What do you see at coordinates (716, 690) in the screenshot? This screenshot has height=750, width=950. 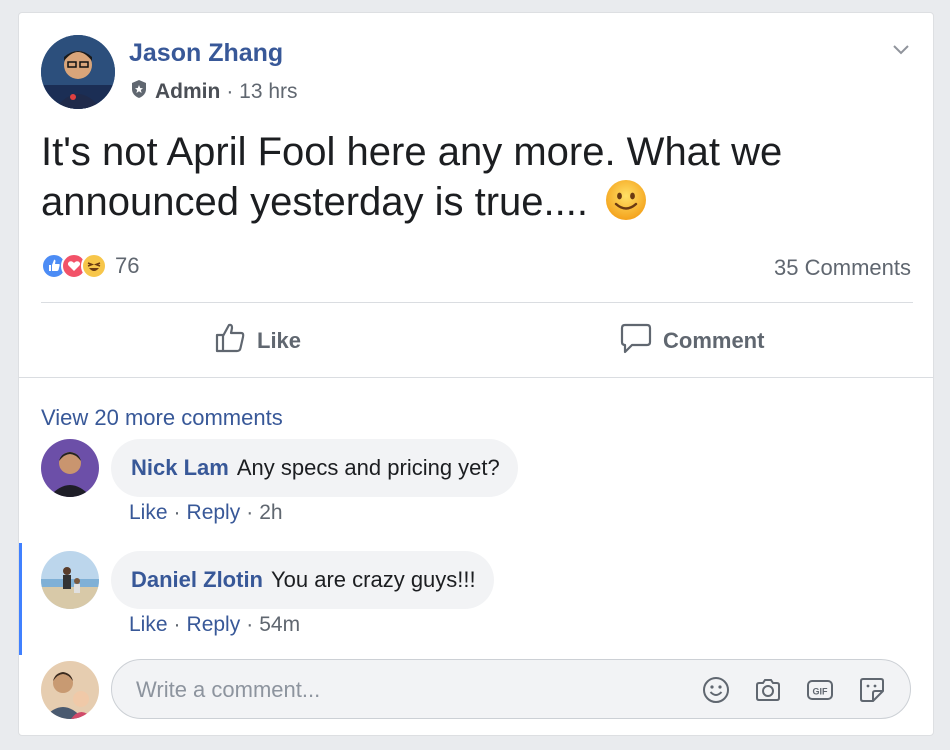 I see `emoji-icon` at bounding box center [716, 690].